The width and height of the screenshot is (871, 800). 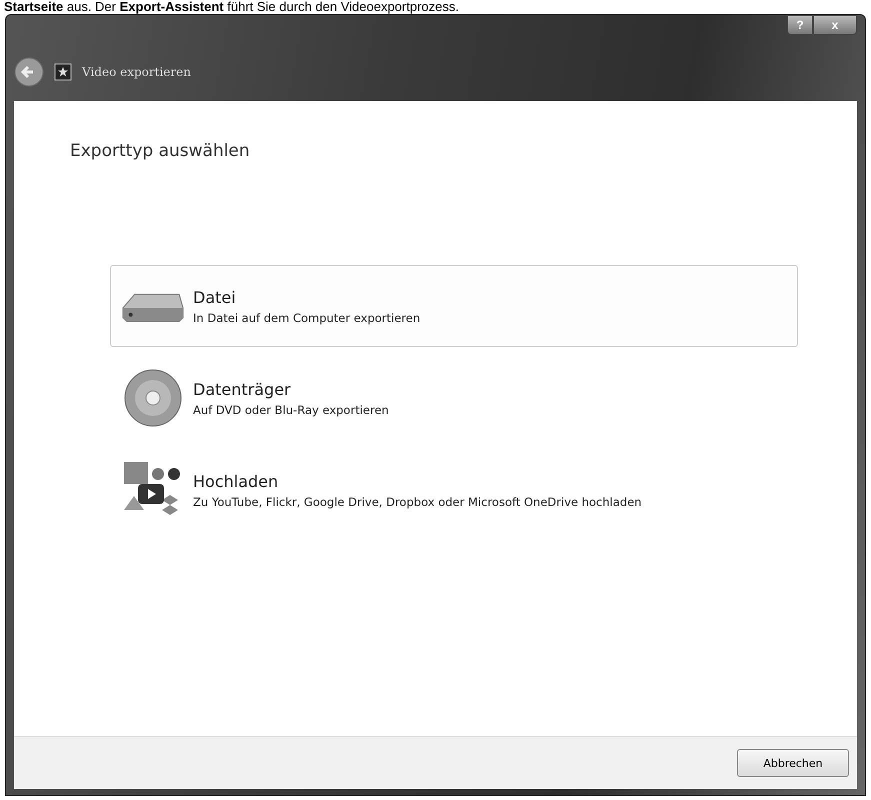 What do you see at coordinates (136, 72) in the screenshot?
I see `window-title: Video exportieren` at bounding box center [136, 72].